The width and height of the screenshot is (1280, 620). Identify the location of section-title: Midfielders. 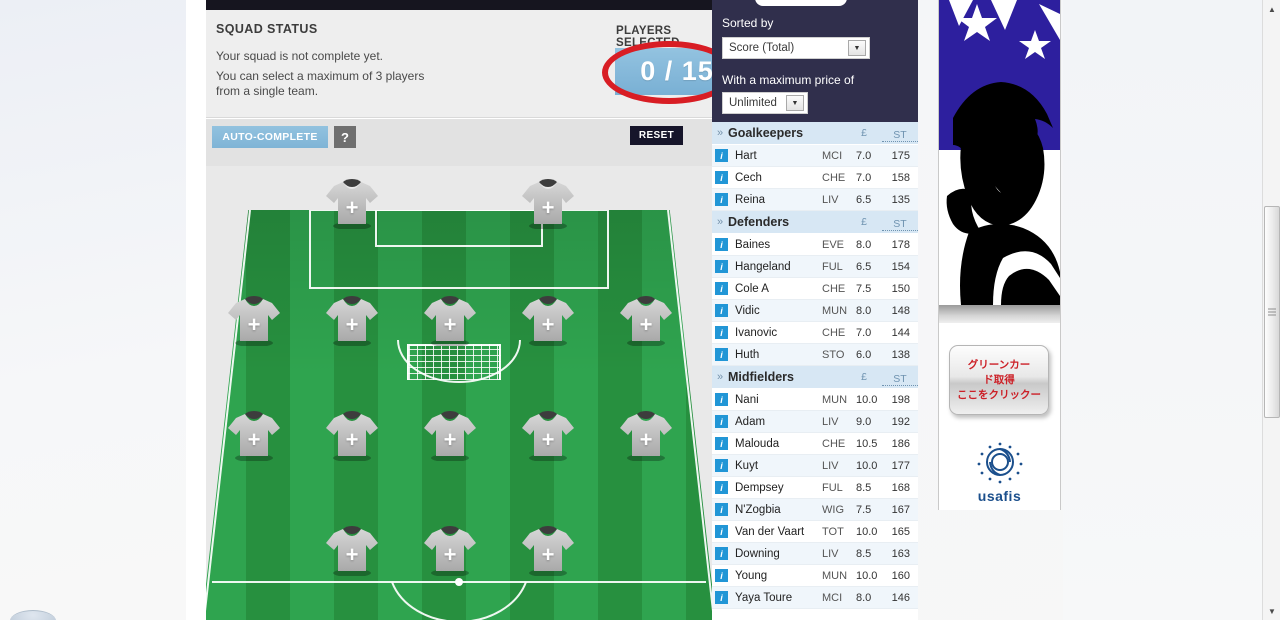
(761, 377).